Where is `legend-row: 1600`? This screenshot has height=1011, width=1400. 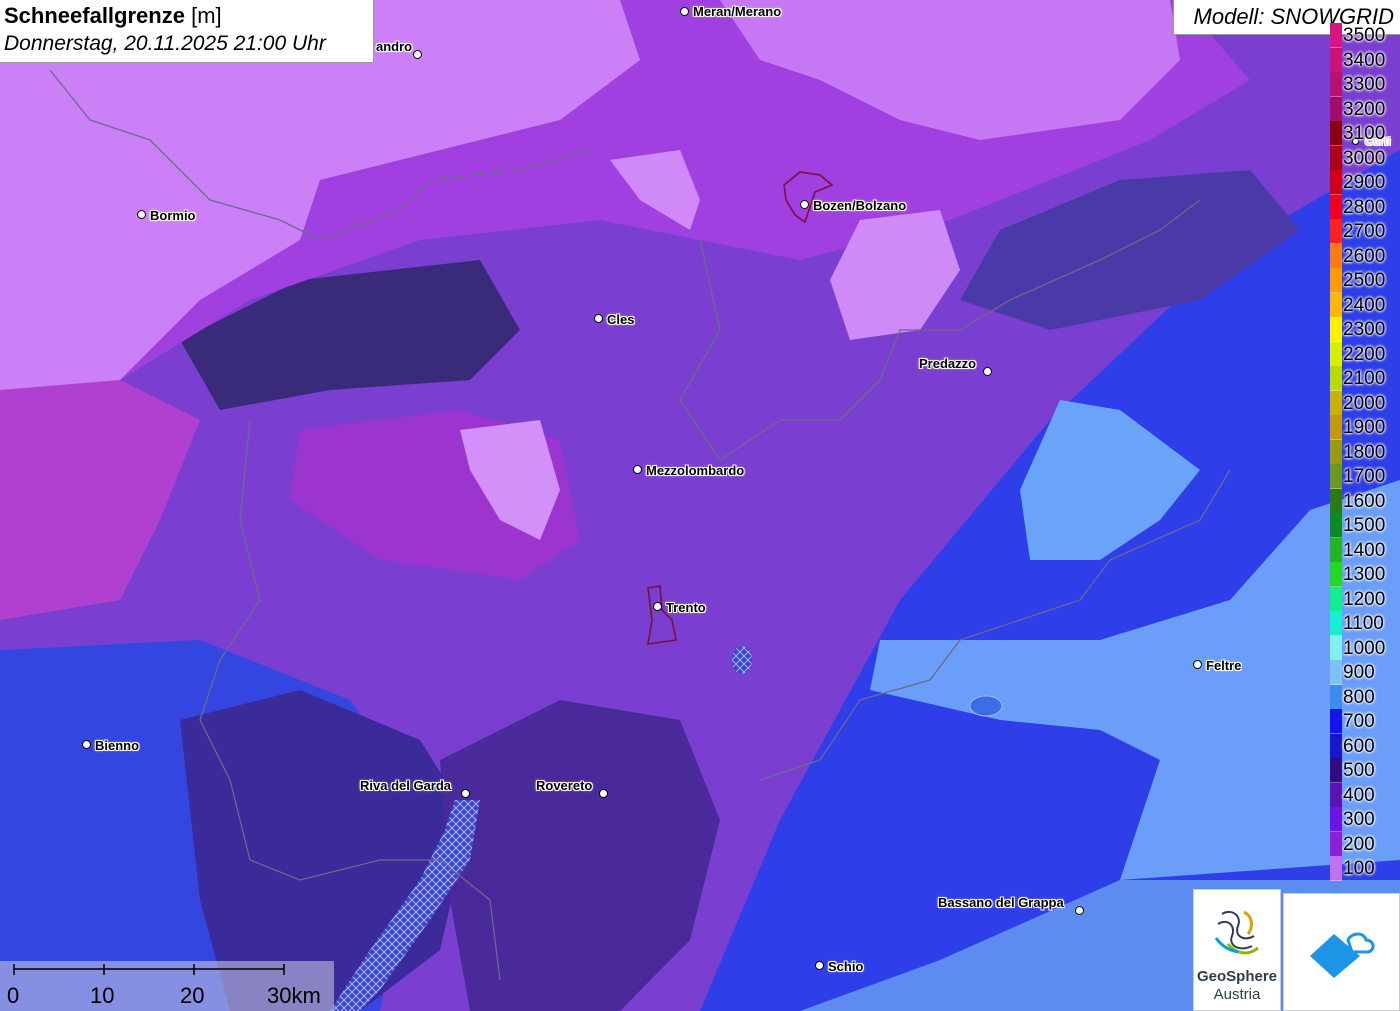
legend-row: 1600 is located at coordinates (1364, 501).